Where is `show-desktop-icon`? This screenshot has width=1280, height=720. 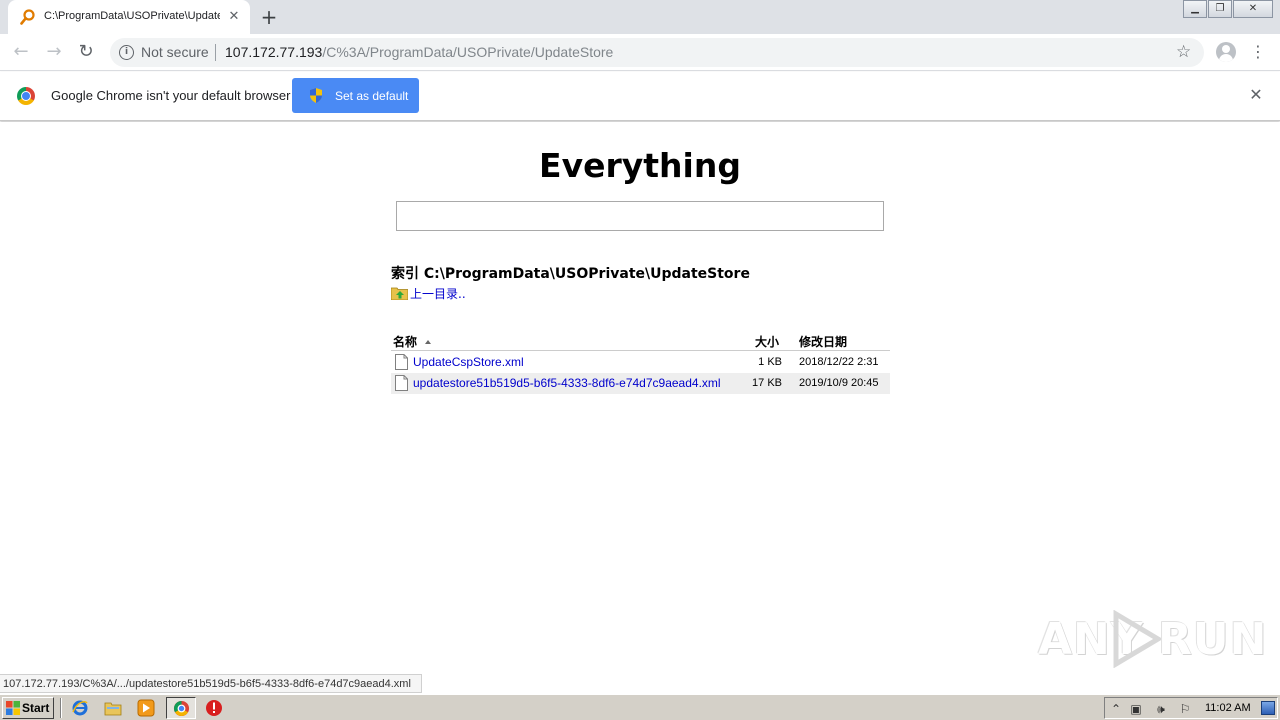 show-desktop-icon is located at coordinates (1268, 708).